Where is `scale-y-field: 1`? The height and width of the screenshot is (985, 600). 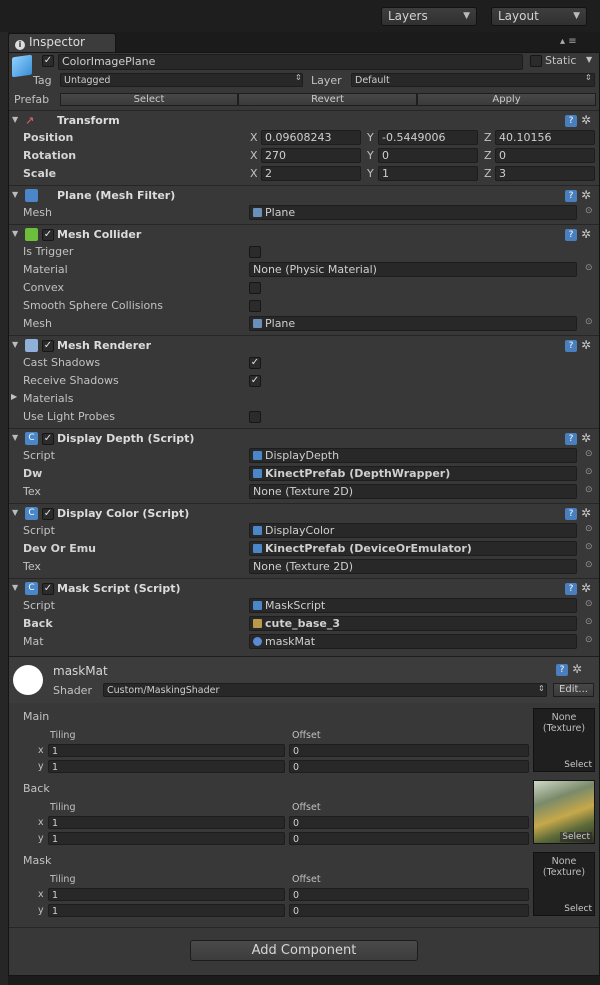
scale-y-field: 1 is located at coordinates (428, 173).